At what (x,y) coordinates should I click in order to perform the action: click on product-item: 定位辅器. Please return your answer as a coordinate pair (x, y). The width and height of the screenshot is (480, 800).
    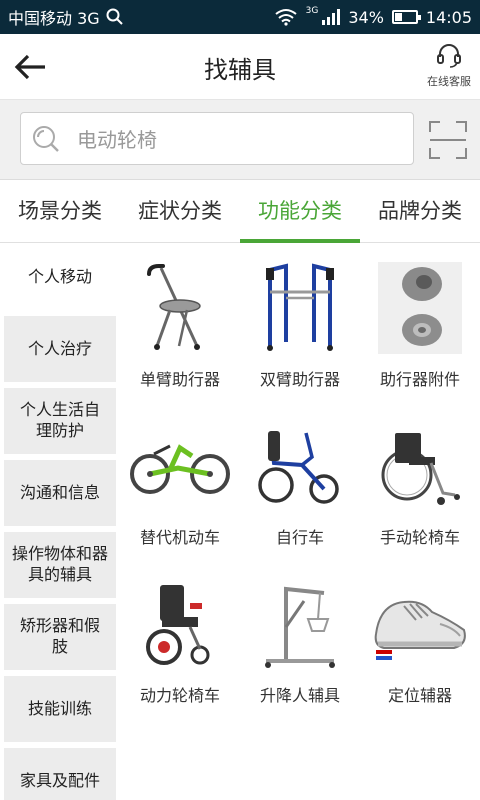
    Looking at the image, I should click on (420, 639).